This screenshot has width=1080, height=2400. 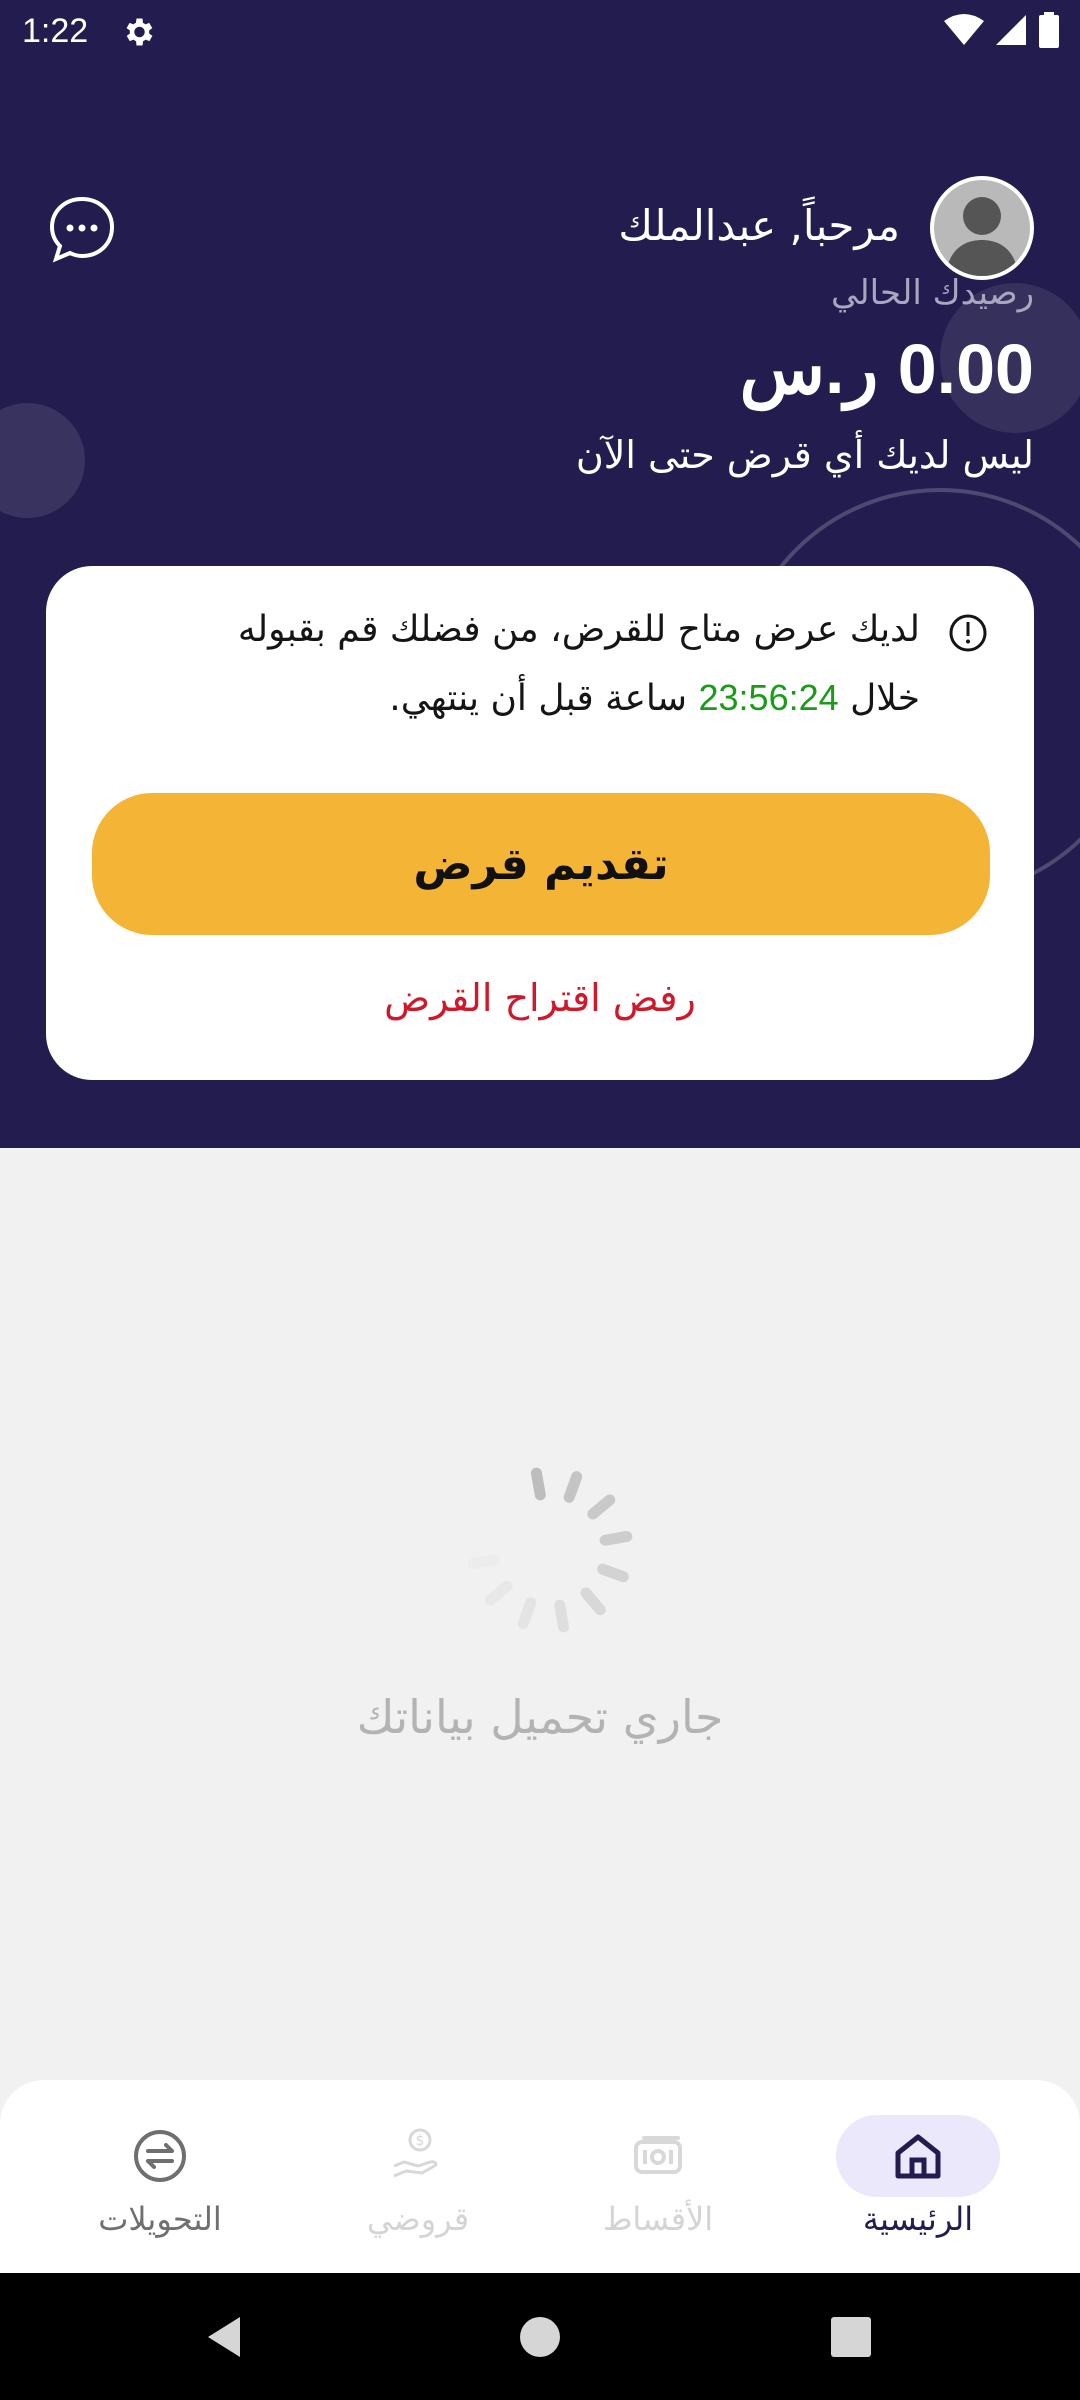 I want to click on reject-loan-link: رفض اقتراح القرض, so click(x=540, y=998).